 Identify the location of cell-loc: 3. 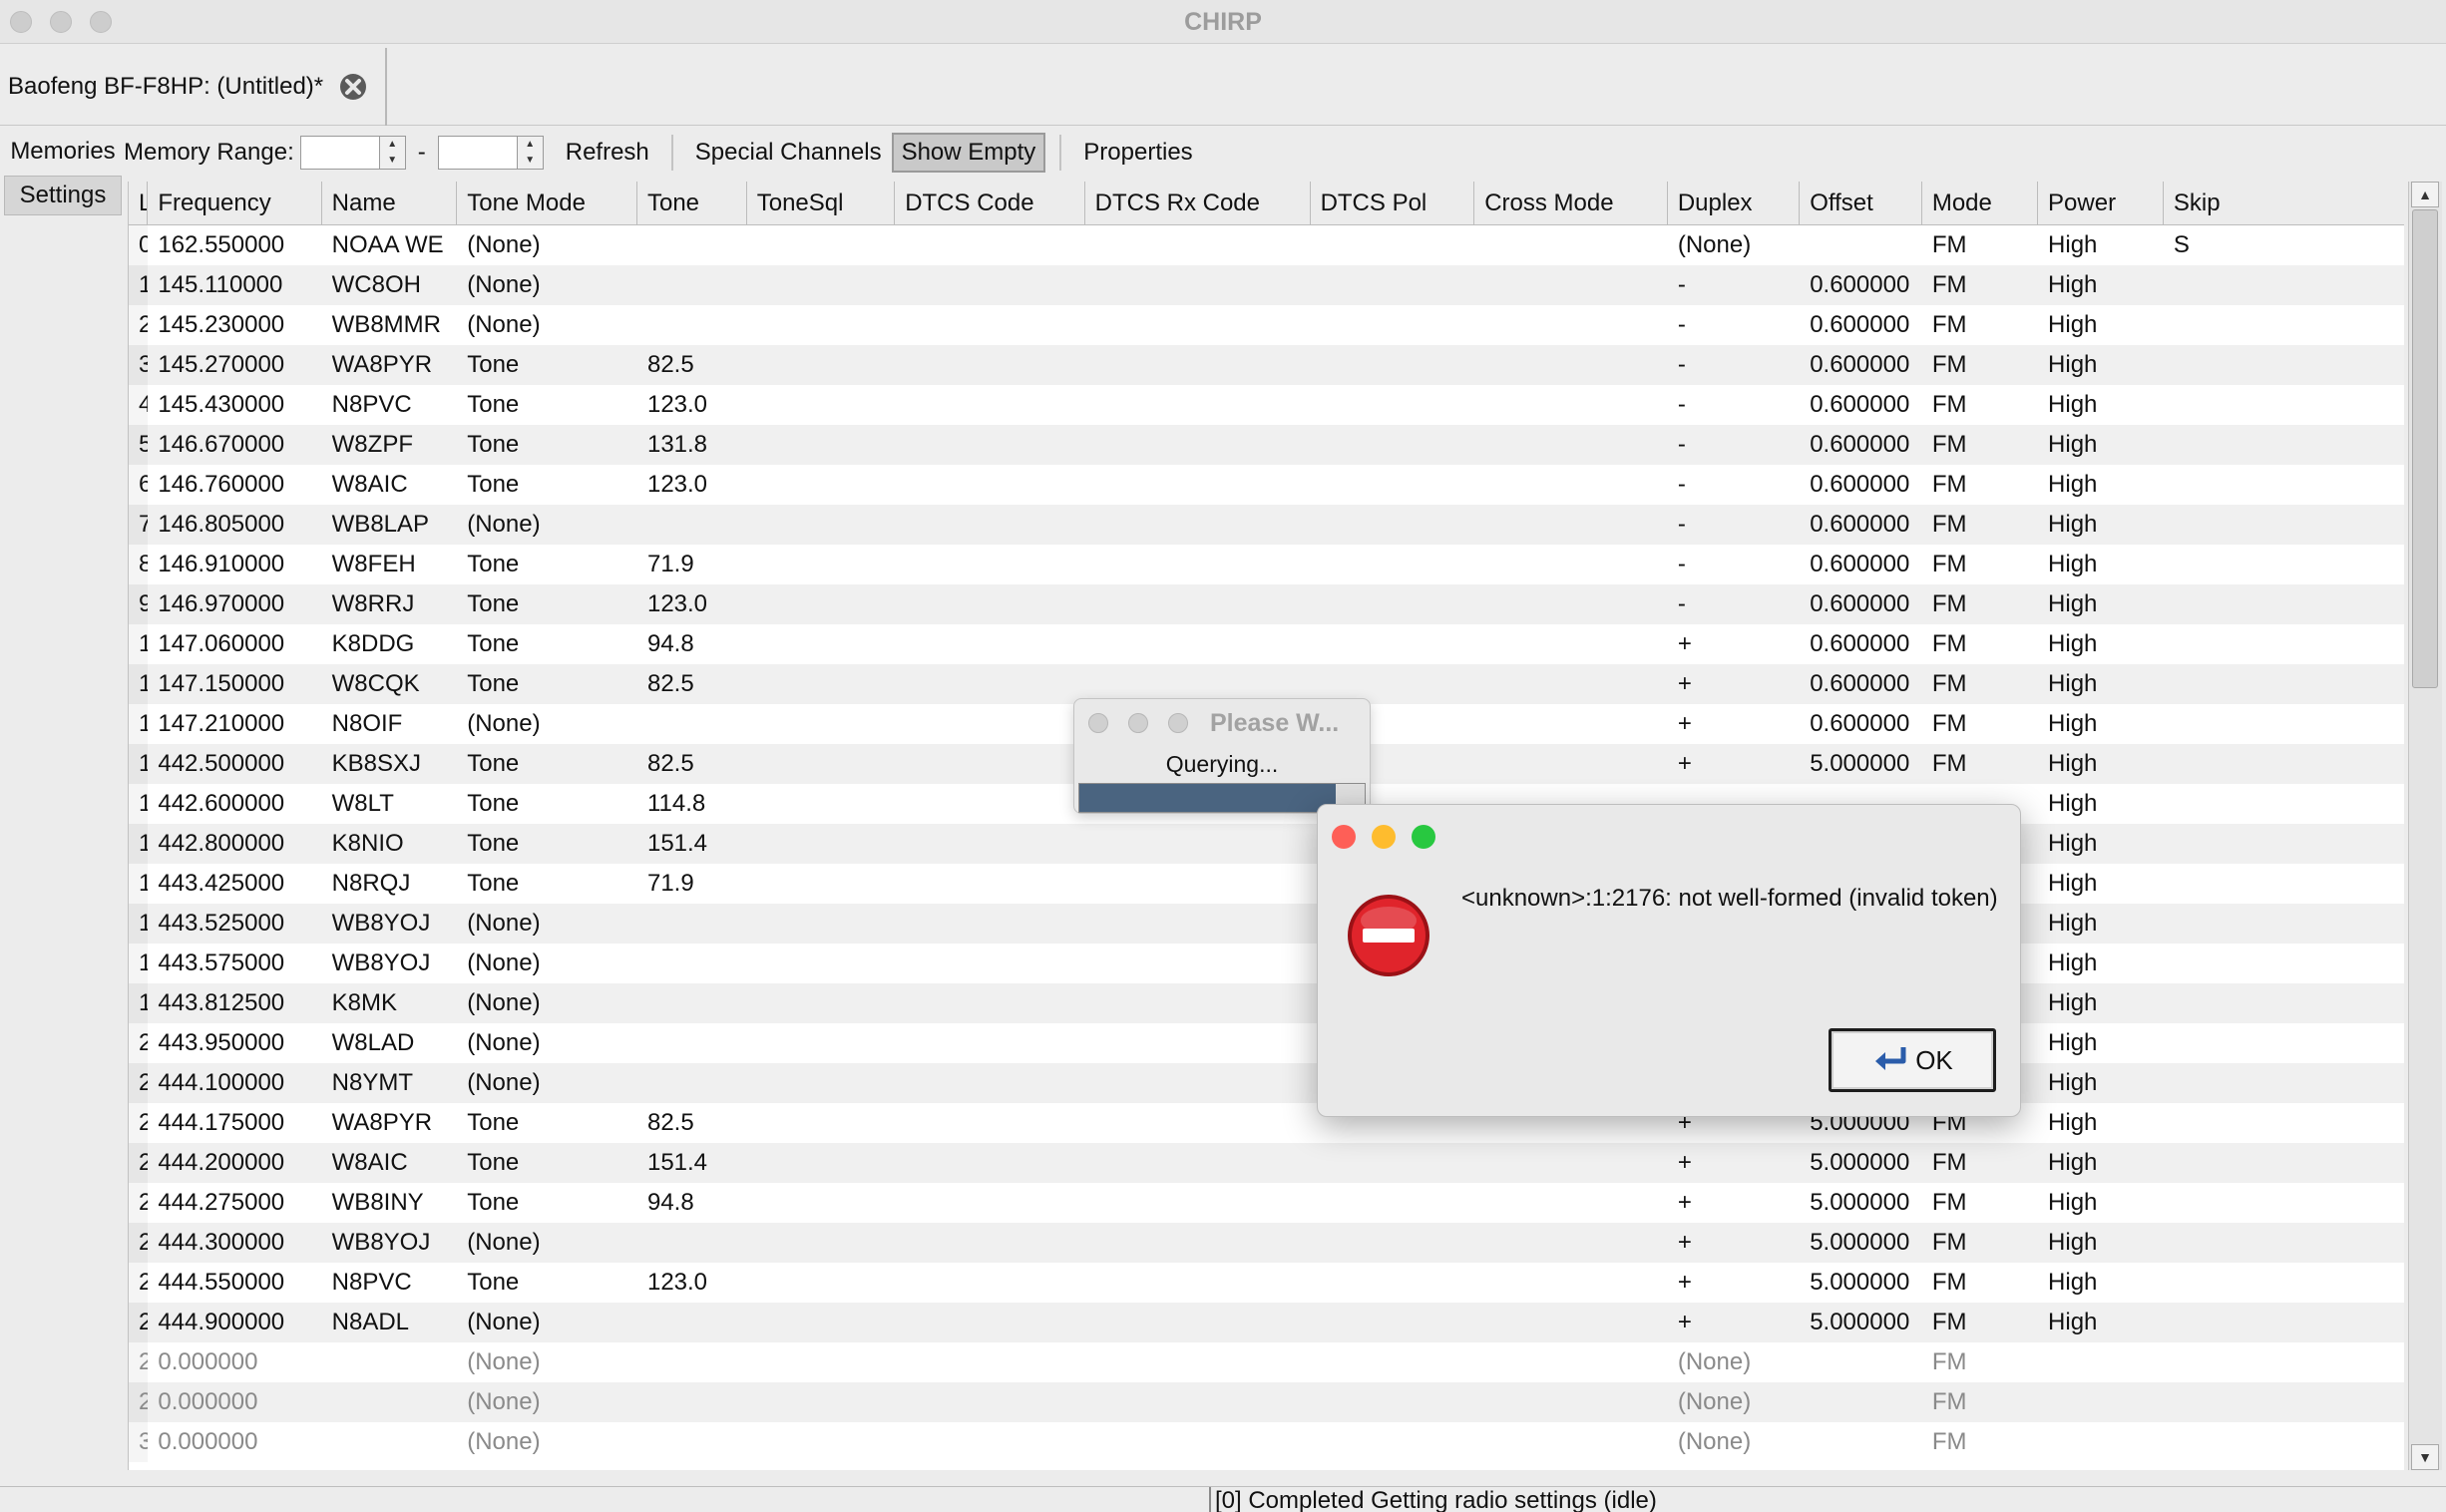
(139, 365).